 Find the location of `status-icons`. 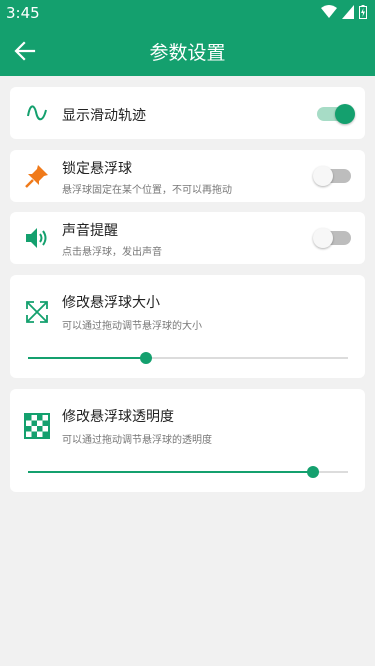

status-icons is located at coordinates (344, 12).